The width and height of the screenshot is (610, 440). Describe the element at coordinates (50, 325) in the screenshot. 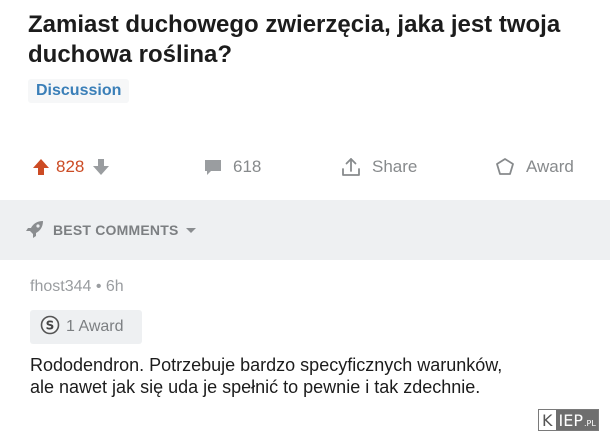

I see `svg-text: S` at that location.